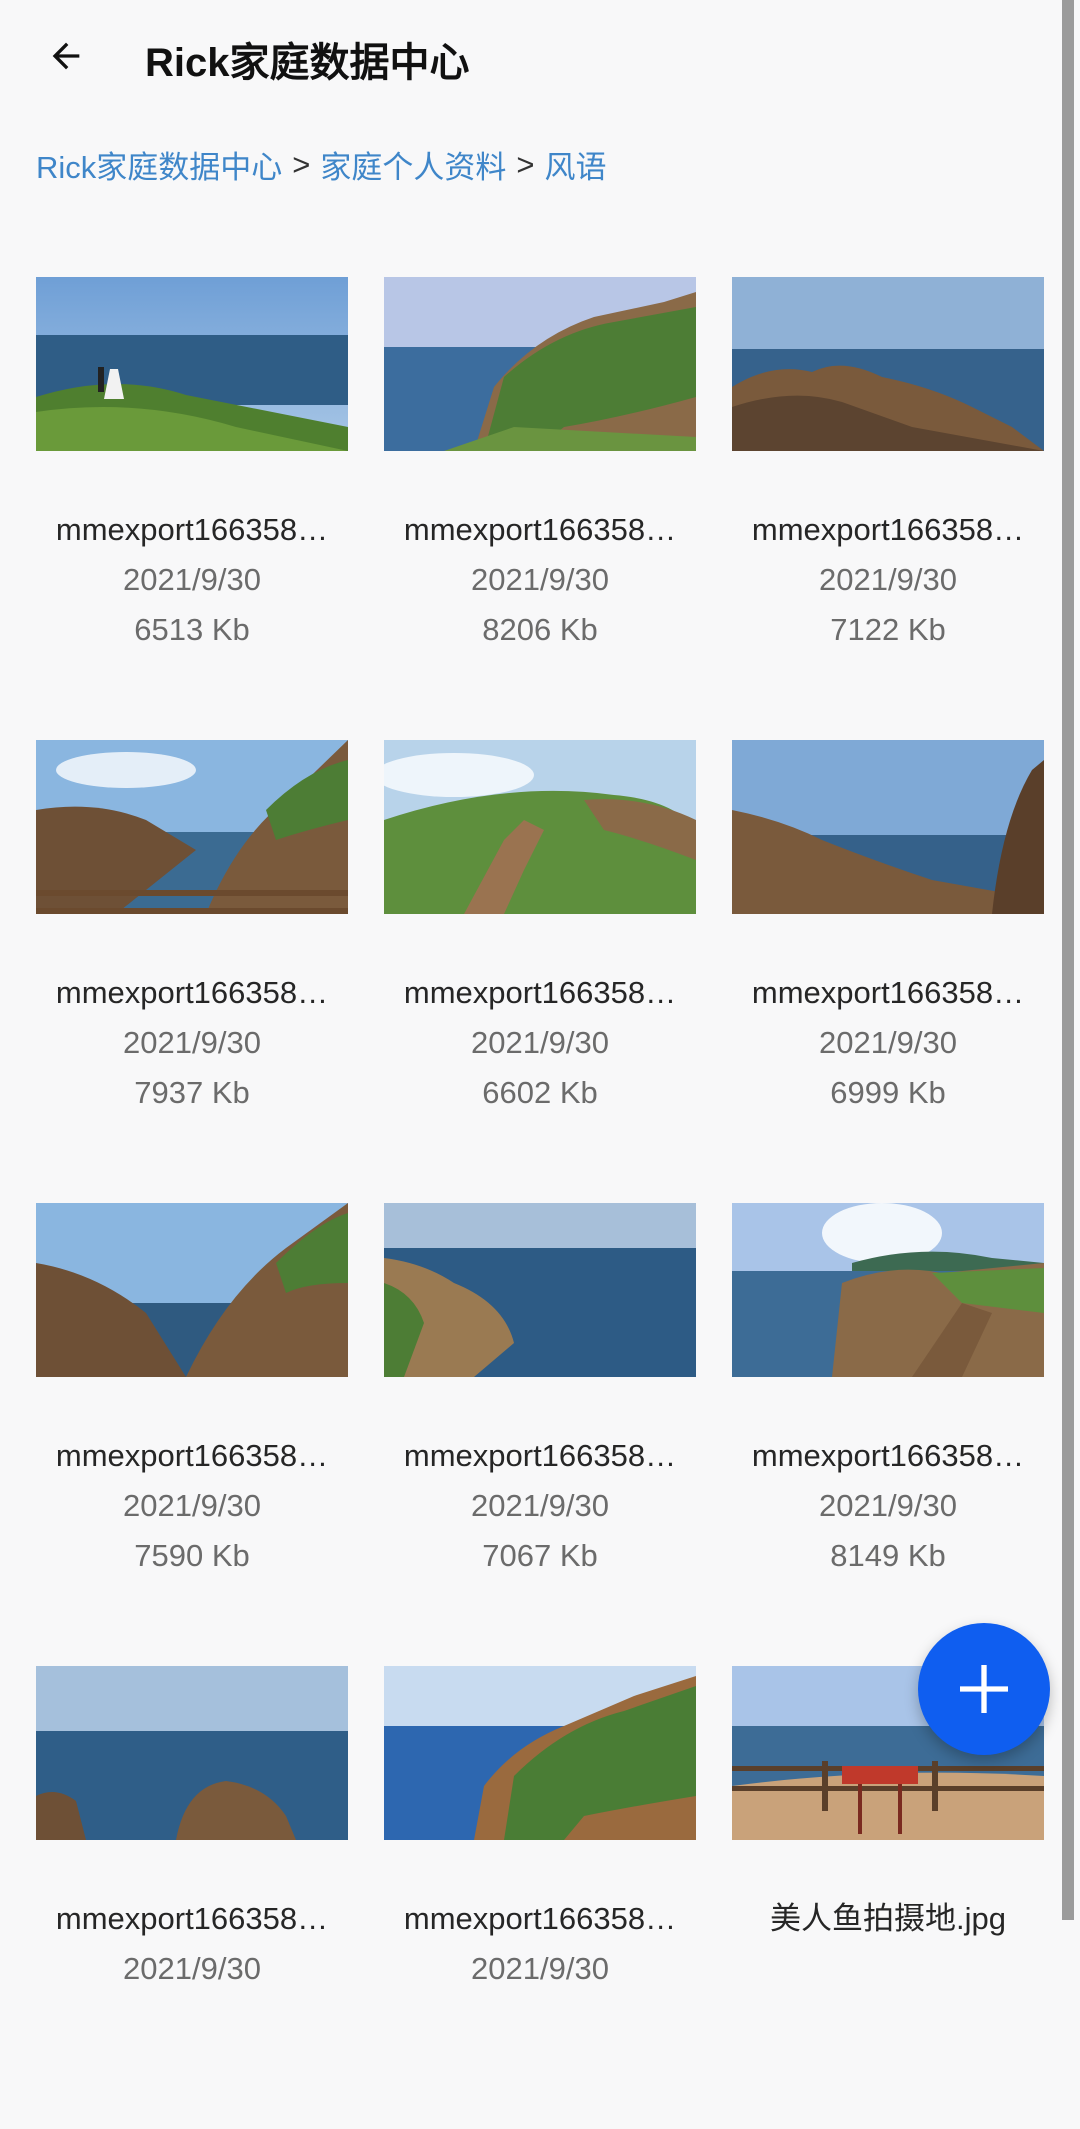 This screenshot has height=2129, width=1080. What do you see at coordinates (540, 629) in the screenshot?
I see `file-size: 8206 Kb` at bounding box center [540, 629].